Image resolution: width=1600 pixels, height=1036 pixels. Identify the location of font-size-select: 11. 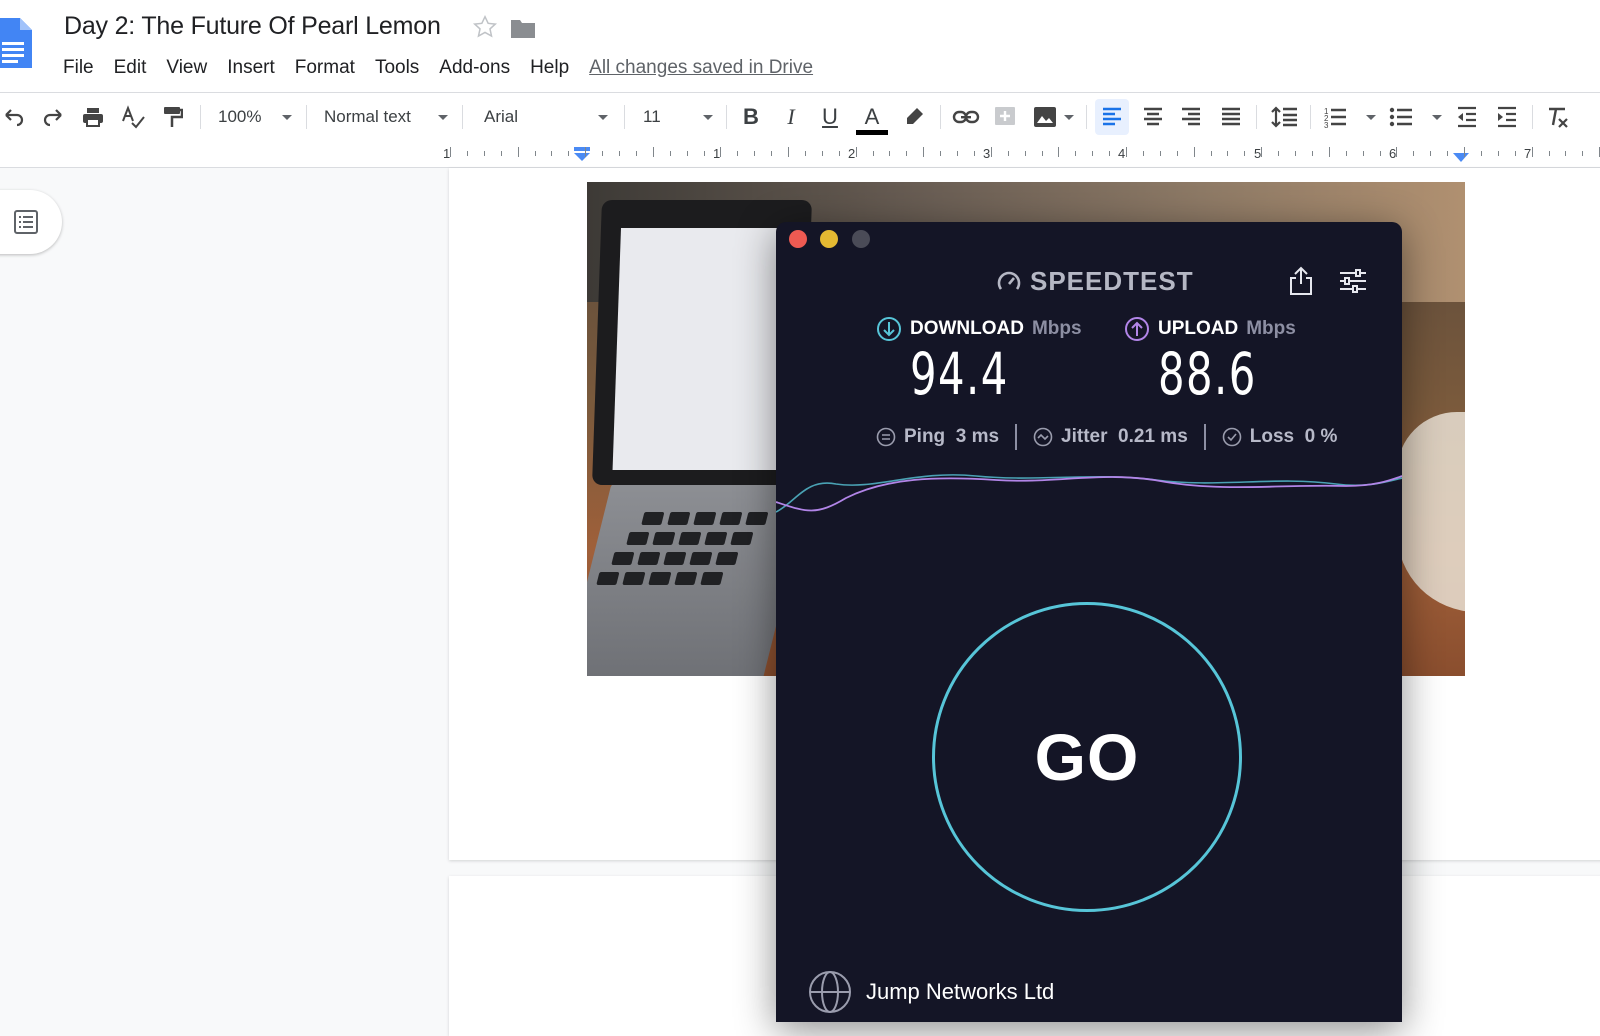
(678, 117).